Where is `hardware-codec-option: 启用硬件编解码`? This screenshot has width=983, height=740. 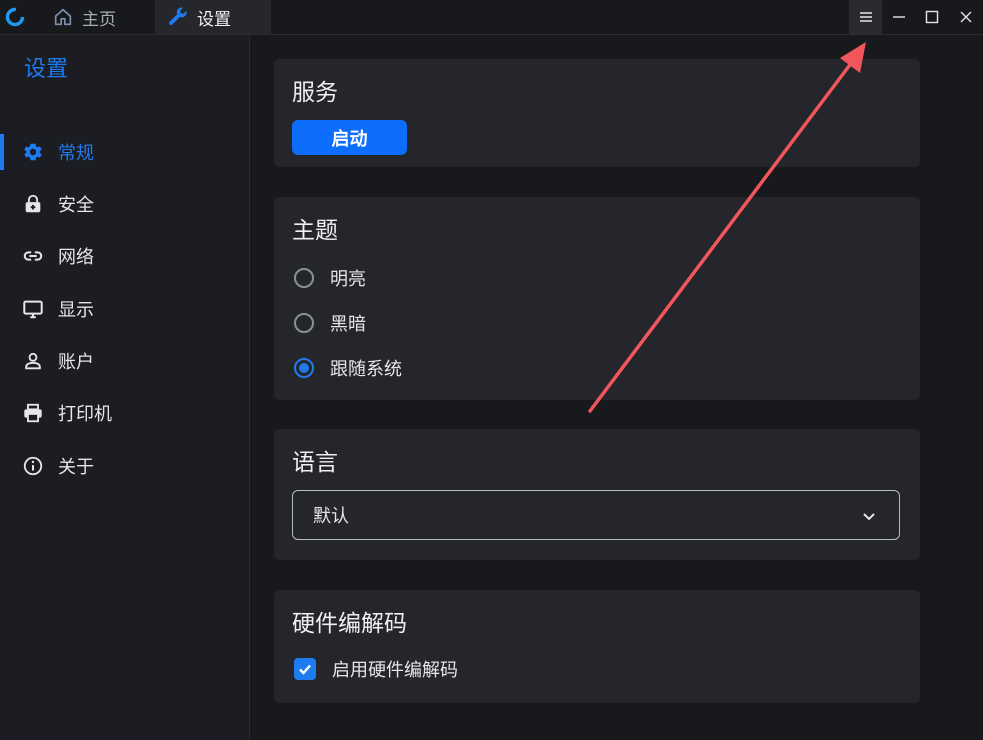
hardware-codec-option: 启用硬件编解码 is located at coordinates (376, 669).